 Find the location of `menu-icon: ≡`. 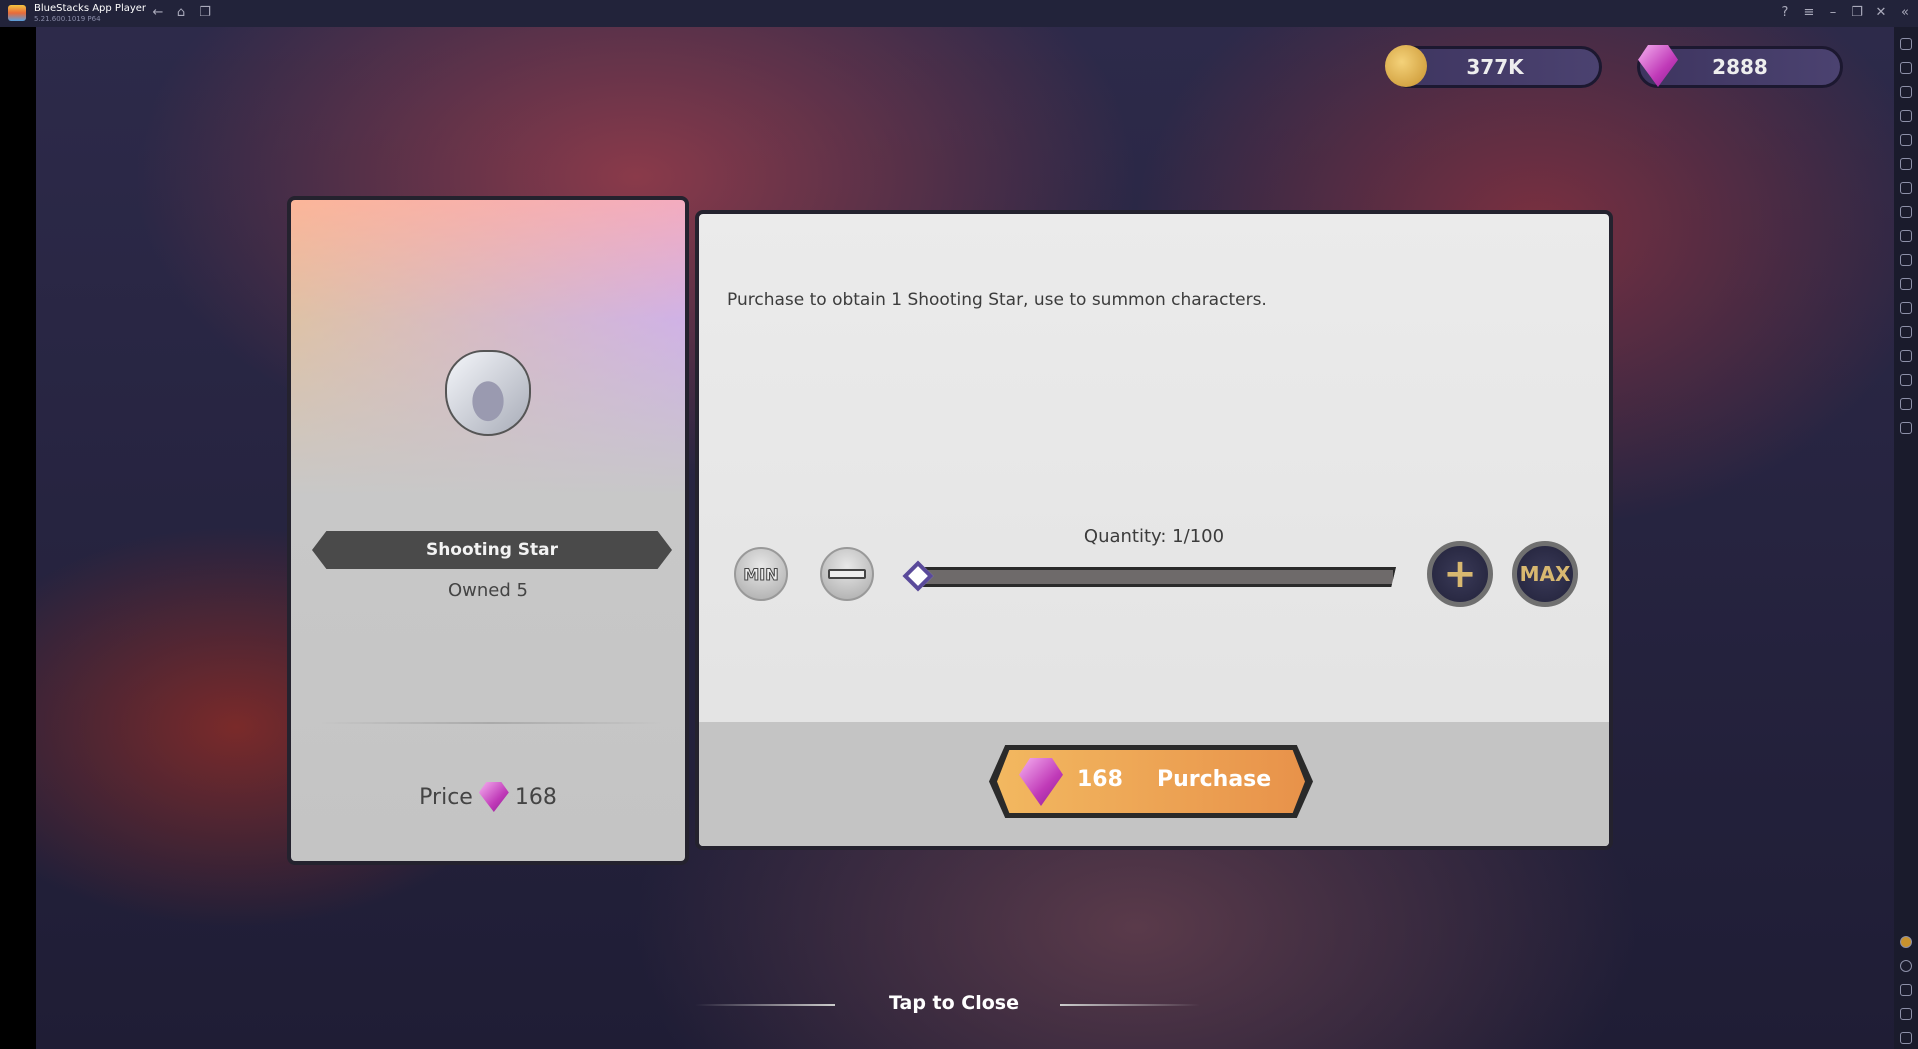

menu-icon: ≡ is located at coordinates (1809, 13).